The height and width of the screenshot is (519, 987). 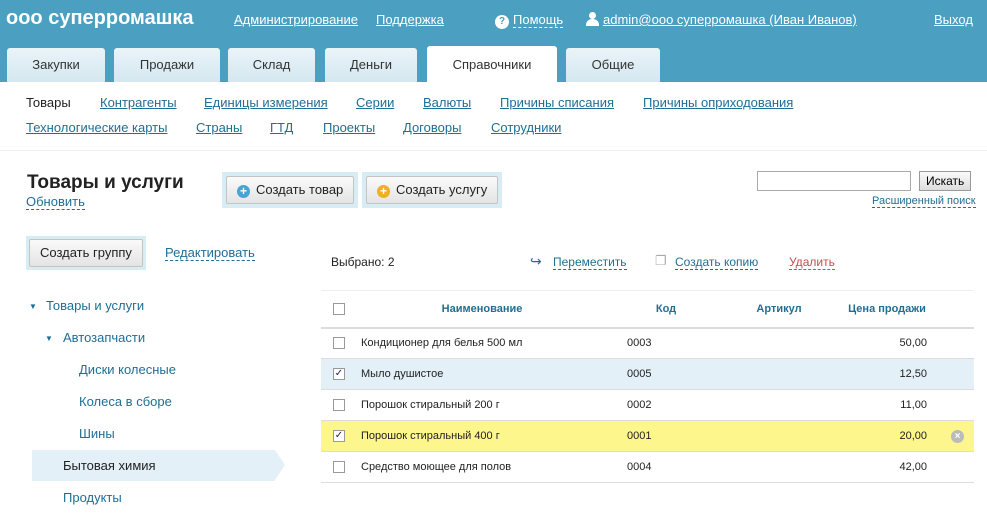 I want to click on subnav-receipt-reasons: Причины оприходования, so click(x=718, y=102).